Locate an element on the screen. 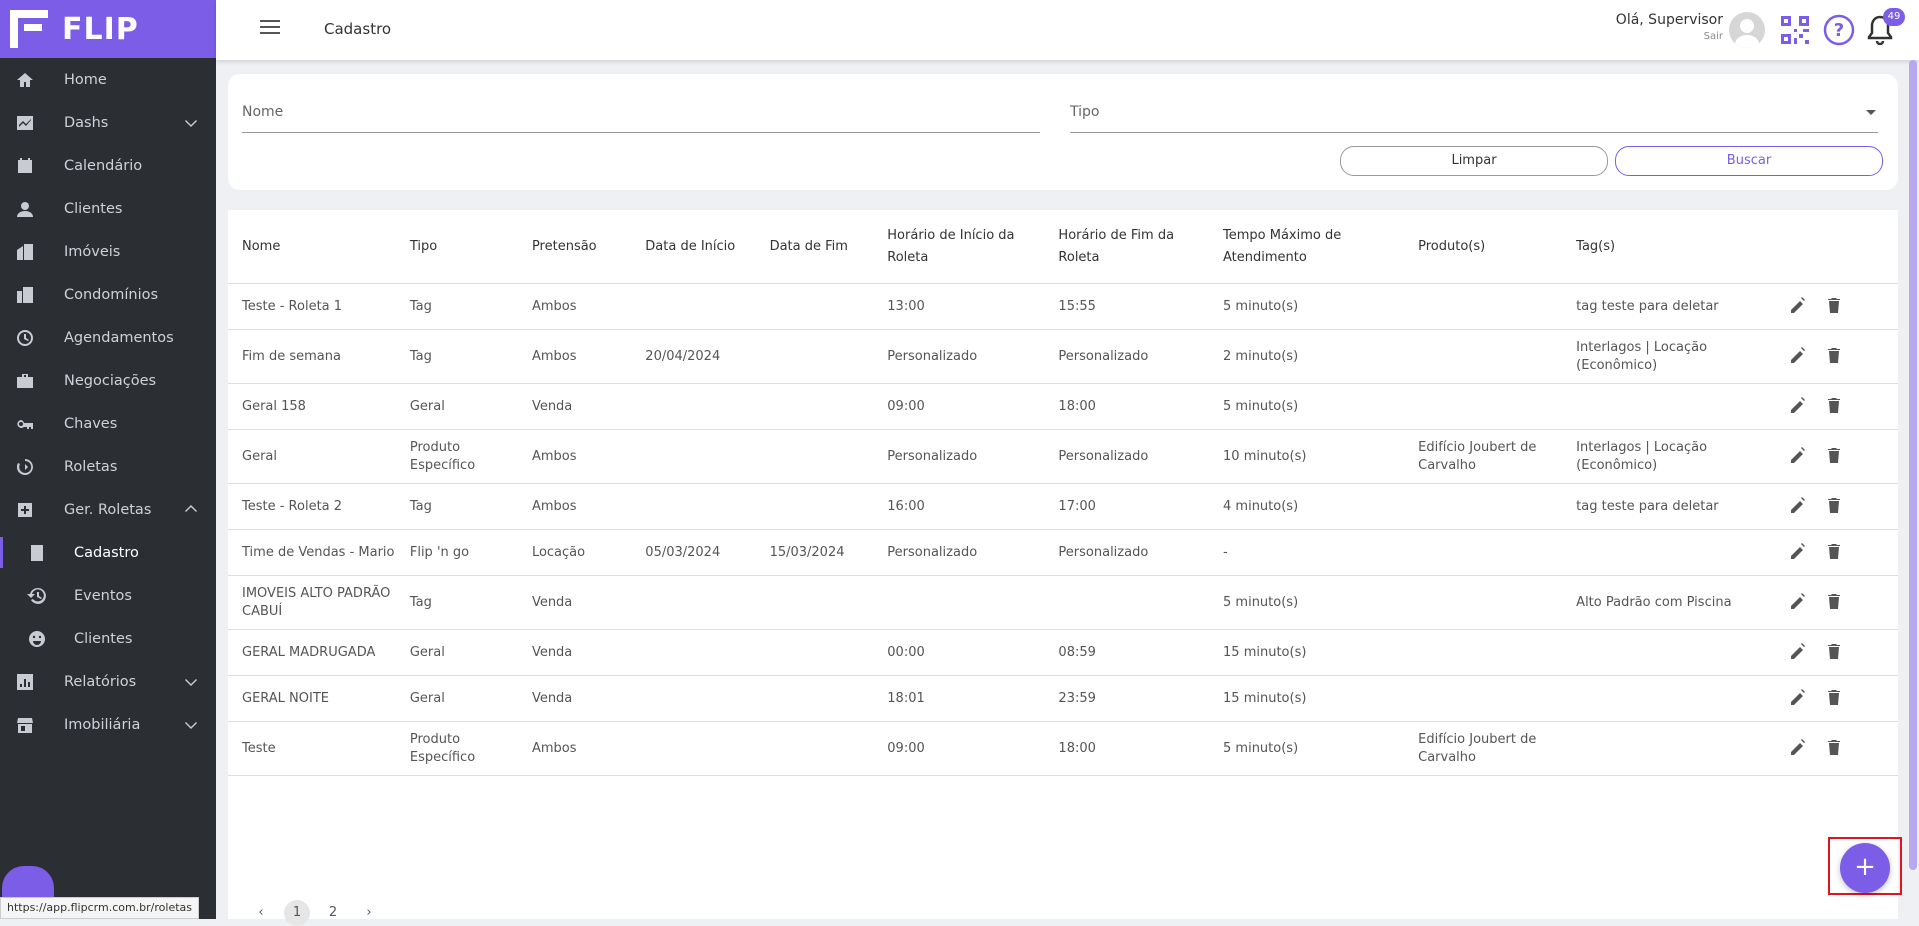  nome-field is located at coordinates (641, 118).